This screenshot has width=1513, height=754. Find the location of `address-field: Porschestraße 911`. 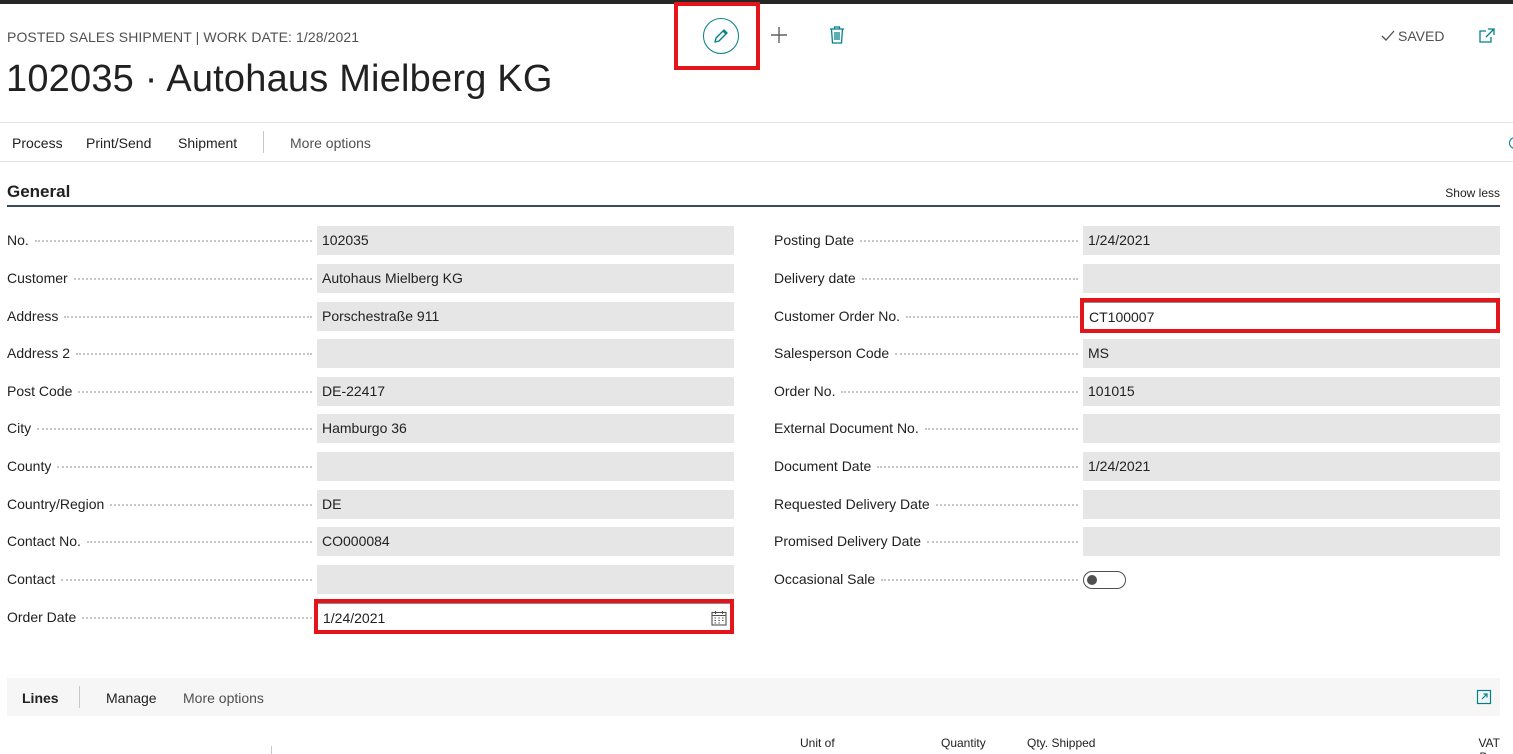

address-field: Porschestraße 911 is located at coordinates (525, 316).